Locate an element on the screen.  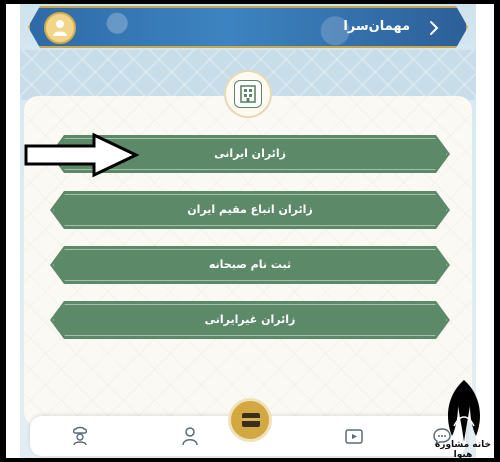
chef-icon is located at coordinates (80, 436).